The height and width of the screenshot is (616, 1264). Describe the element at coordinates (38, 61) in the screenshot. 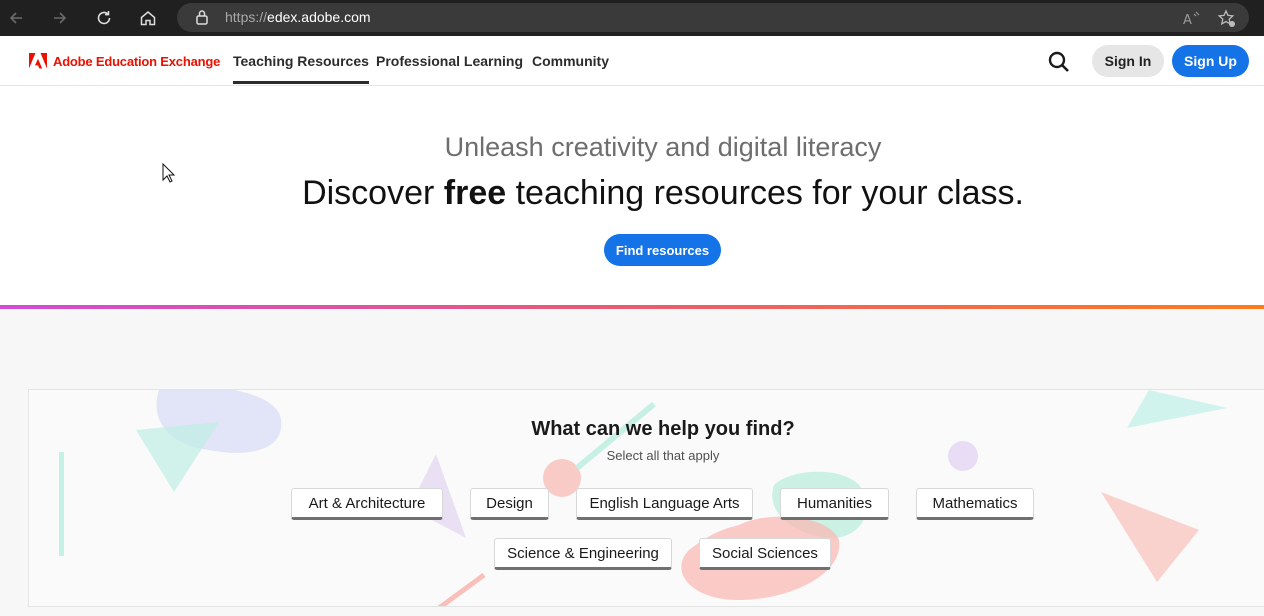

I see `adobe-logo-icon` at that location.